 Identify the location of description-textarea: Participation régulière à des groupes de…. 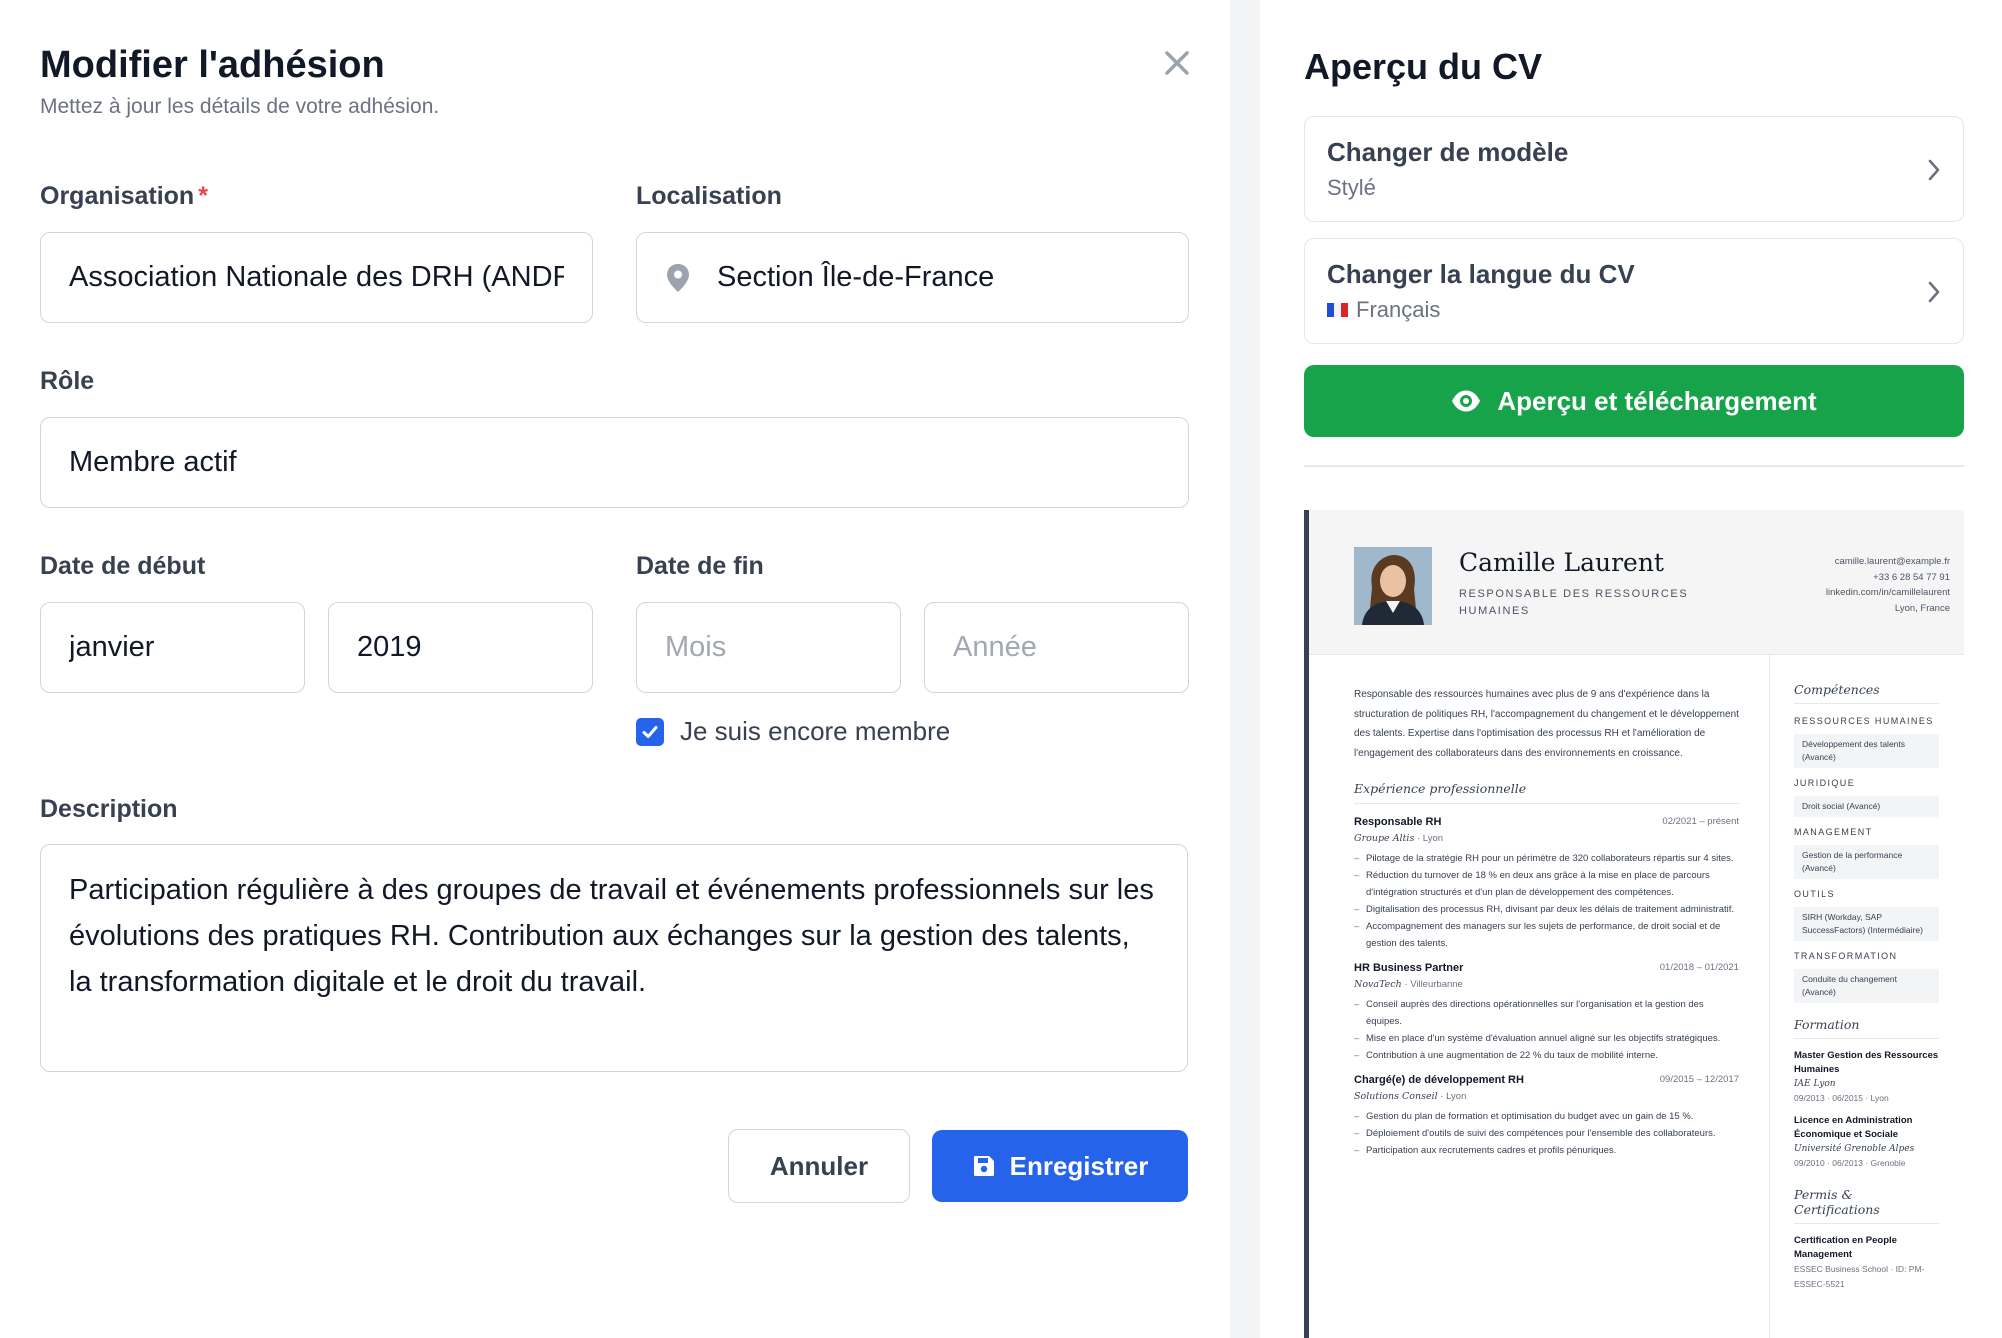
(614, 958).